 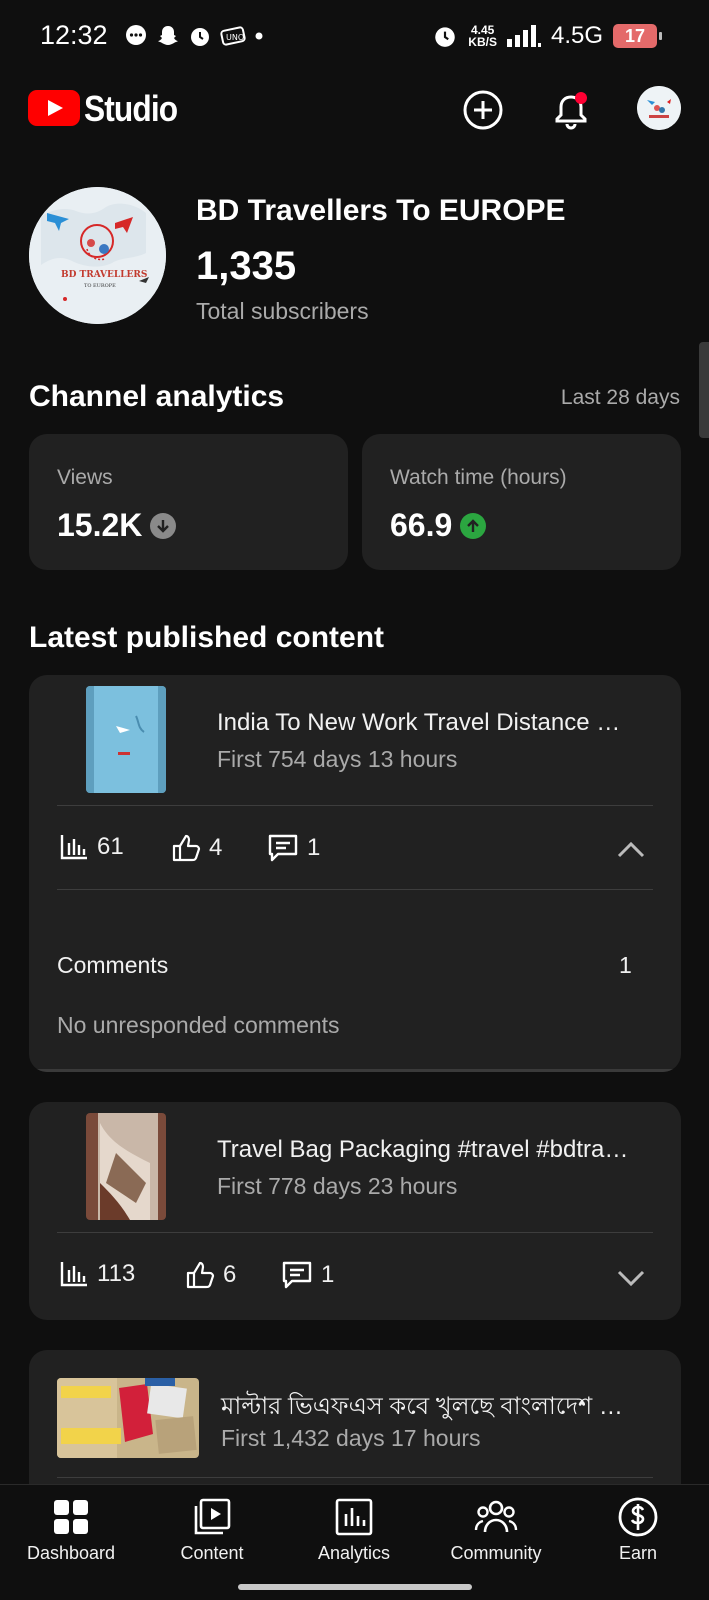 What do you see at coordinates (100, 286) in the screenshot?
I see `channel-logo-subtext: TO EUROPE` at bounding box center [100, 286].